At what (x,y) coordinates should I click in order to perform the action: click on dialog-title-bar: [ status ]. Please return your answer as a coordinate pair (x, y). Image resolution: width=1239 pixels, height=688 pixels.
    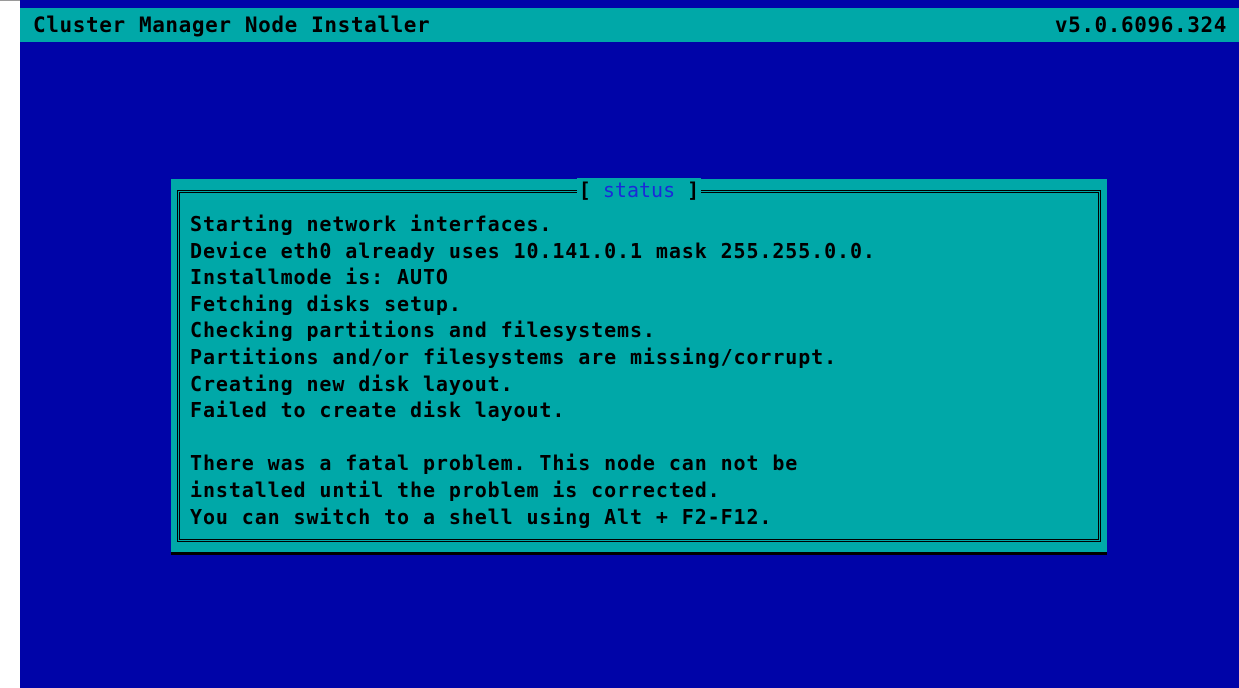
    Looking at the image, I should click on (639, 190).